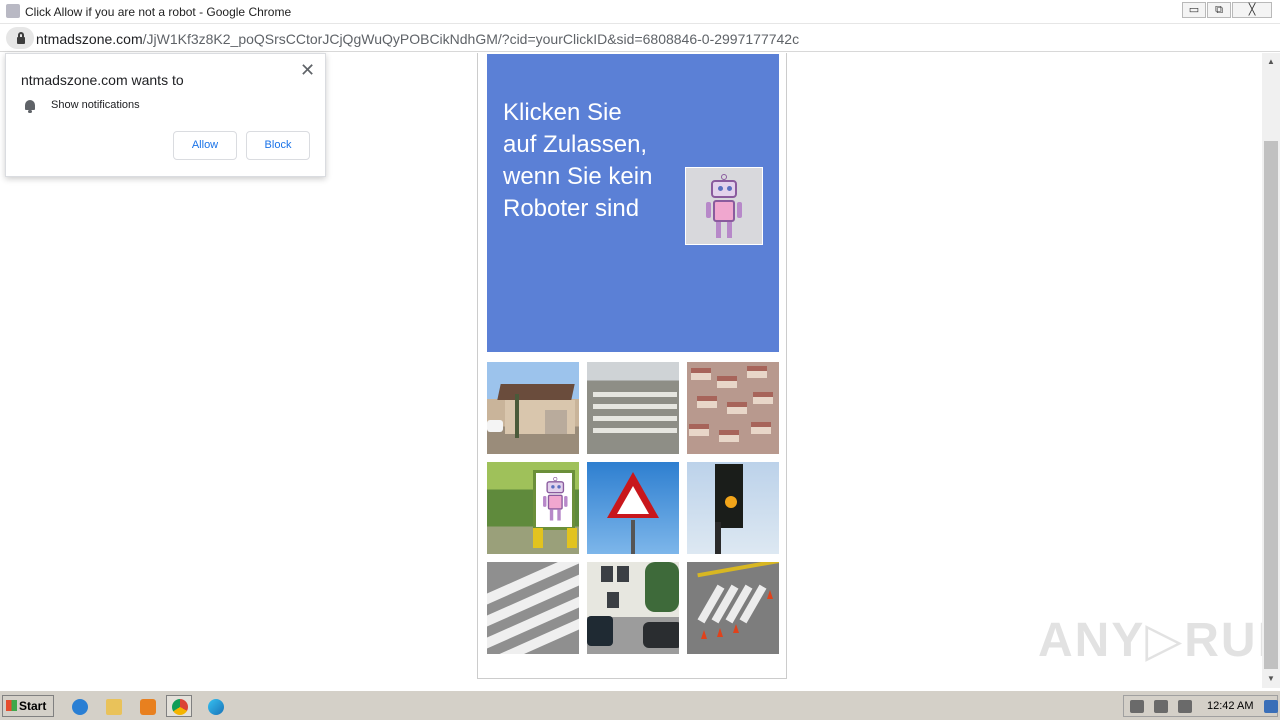 This screenshot has height=720, width=1280. What do you see at coordinates (1194, 10) in the screenshot?
I see `minimize-button: ▭` at bounding box center [1194, 10].